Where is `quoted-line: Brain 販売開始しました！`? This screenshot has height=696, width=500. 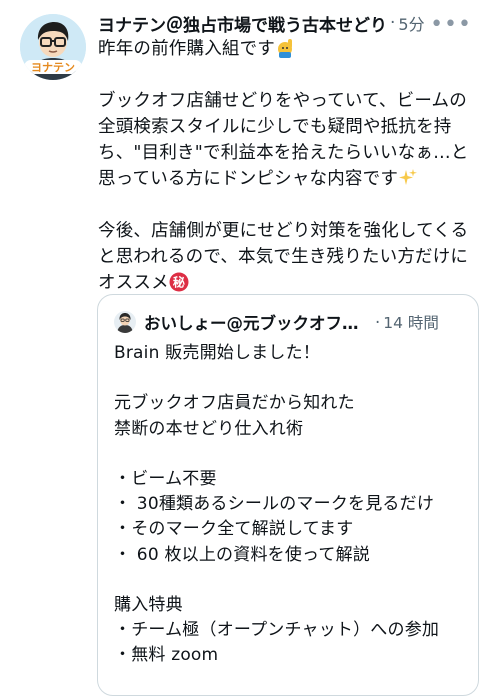
quoted-line: Brain 販売開始しました！ is located at coordinates (217, 353).